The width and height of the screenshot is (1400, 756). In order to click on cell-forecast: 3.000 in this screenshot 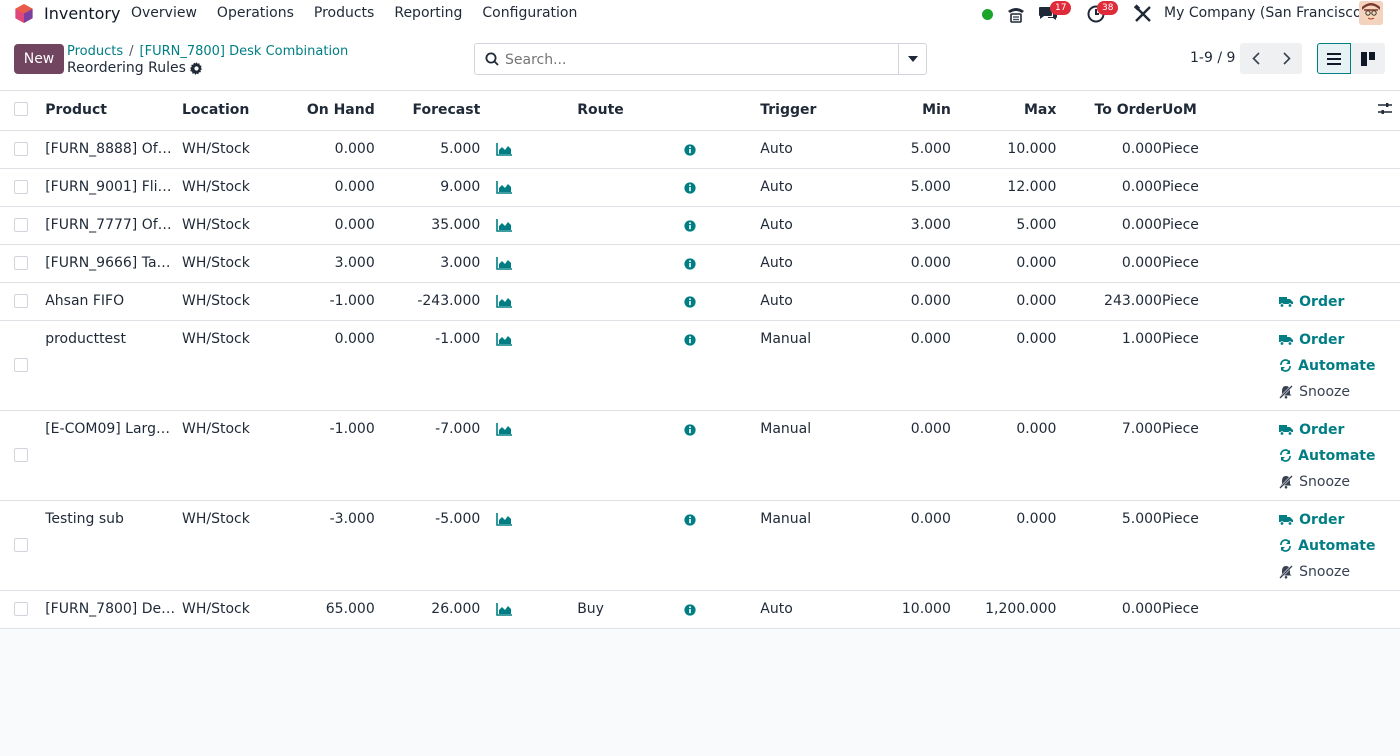, I will do `click(427, 263)`.